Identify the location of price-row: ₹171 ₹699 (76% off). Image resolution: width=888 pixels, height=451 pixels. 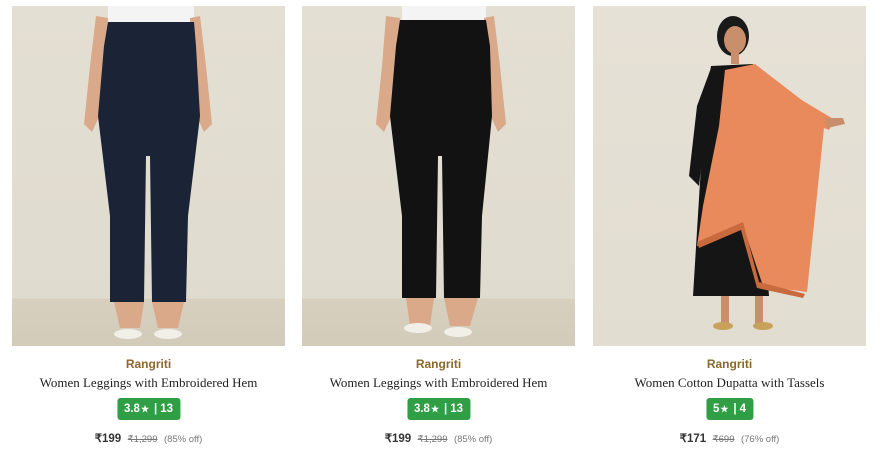
(729, 438).